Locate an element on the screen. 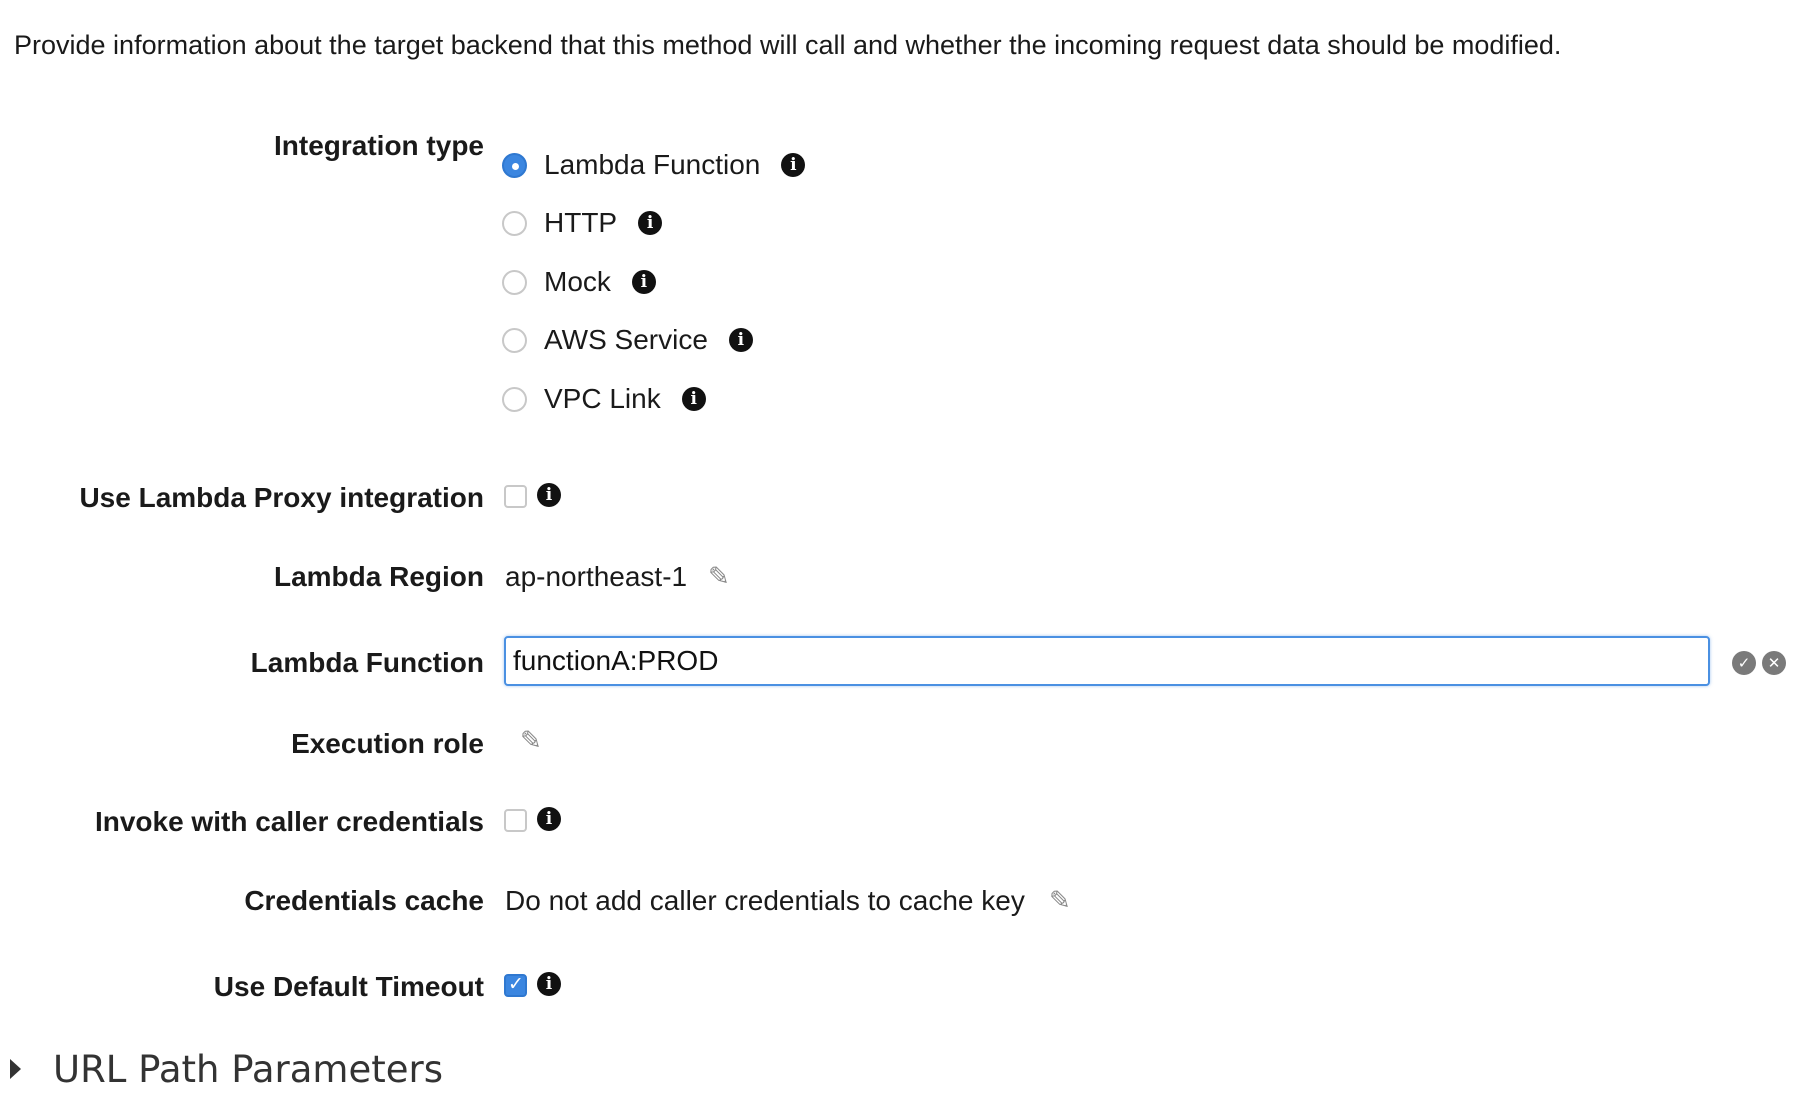 The width and height of the screenshot is (1796, 1102). radio-label-http: HTTP is located at coordinates (581, 222).